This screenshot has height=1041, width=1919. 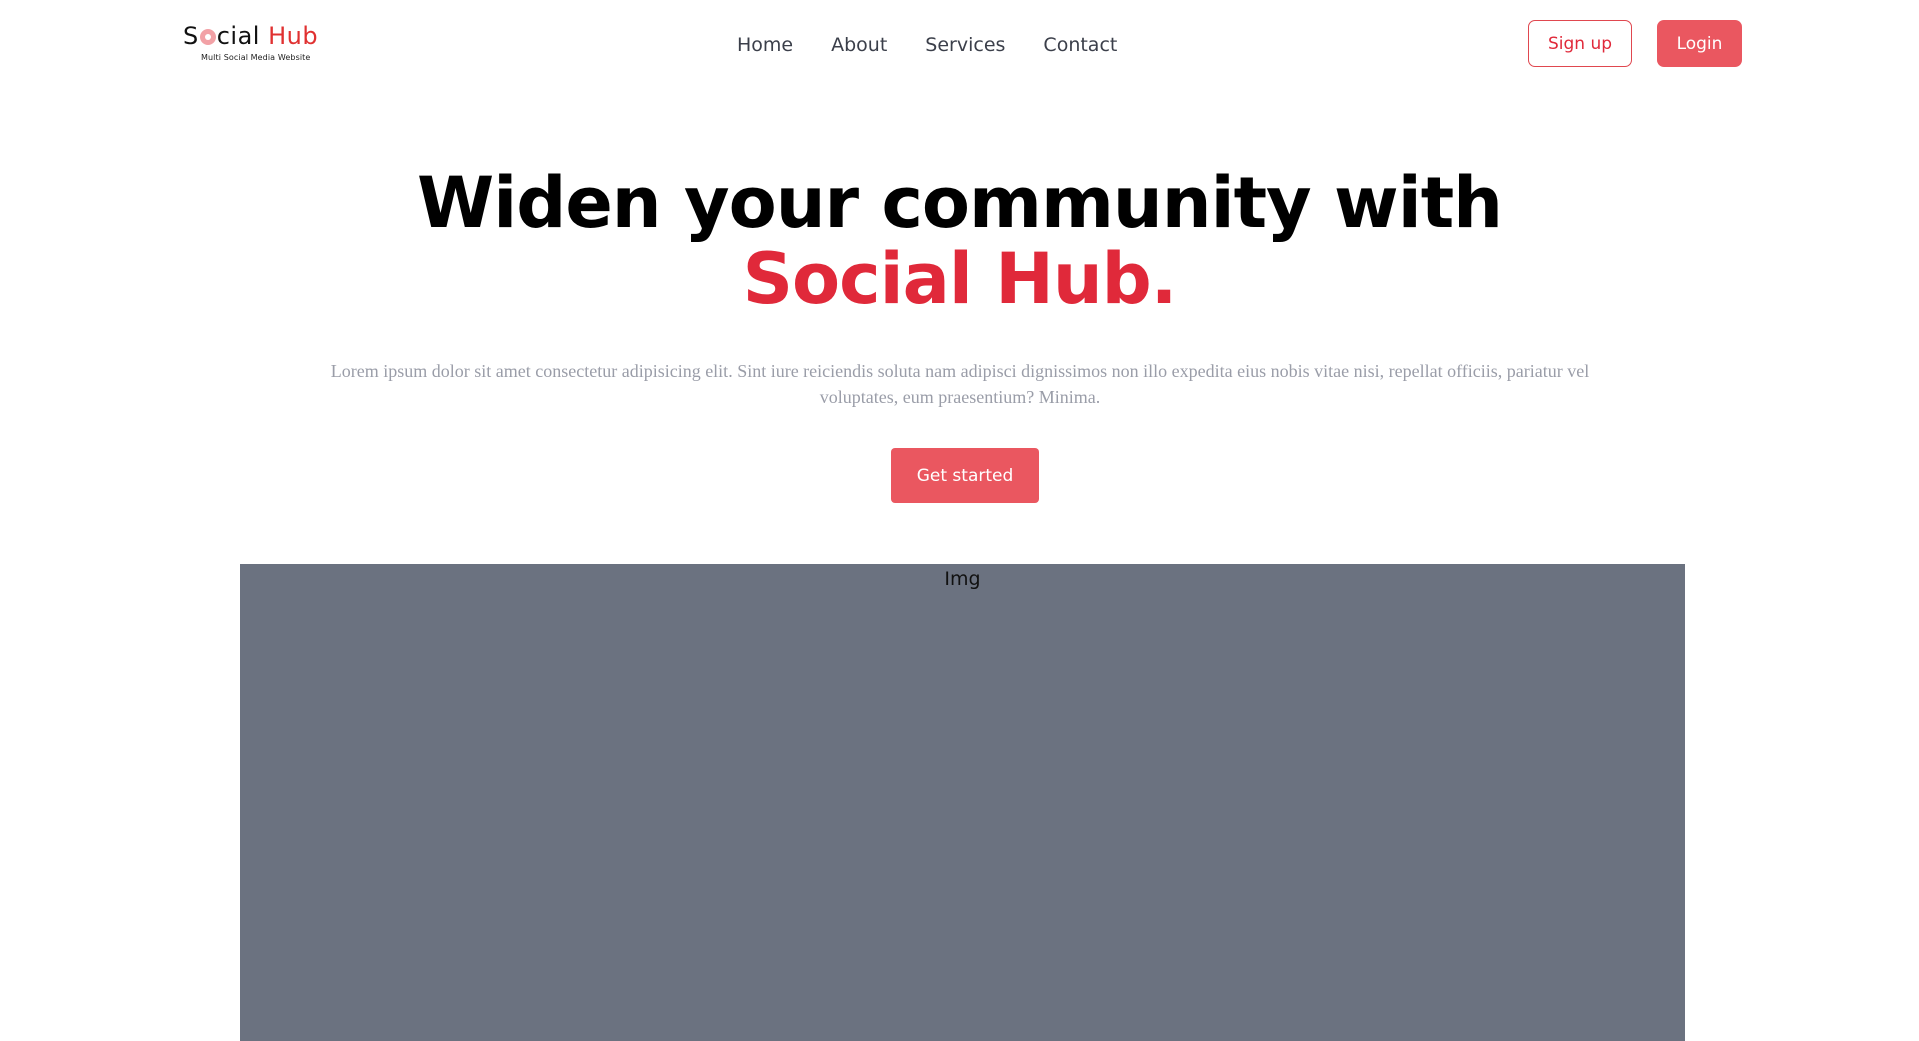 What do you see at coordinates (207, 37) in the screenshot?
I see `logo-circle-icon` at bounding box center [207, 37].